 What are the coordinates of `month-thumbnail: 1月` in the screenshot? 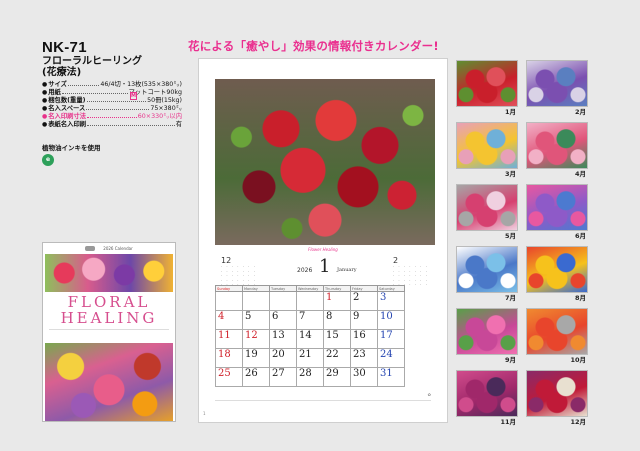 It's located at (487, 88).